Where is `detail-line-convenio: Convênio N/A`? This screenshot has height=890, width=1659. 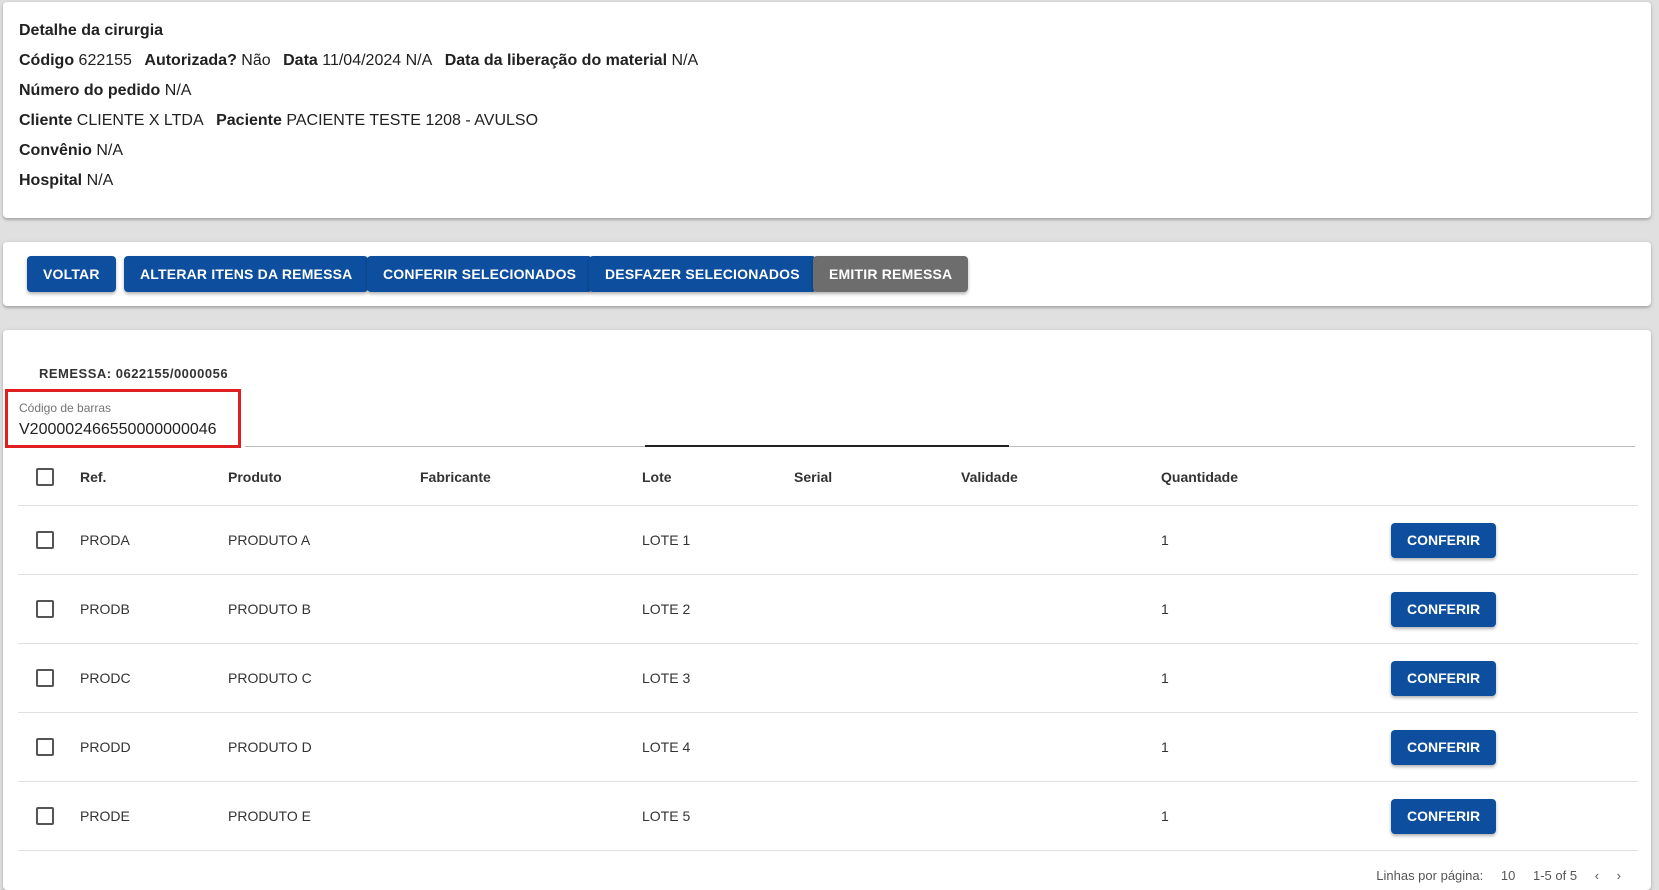
detail-line-convenio: Convênio N/A is located at coordinates (75, 151).